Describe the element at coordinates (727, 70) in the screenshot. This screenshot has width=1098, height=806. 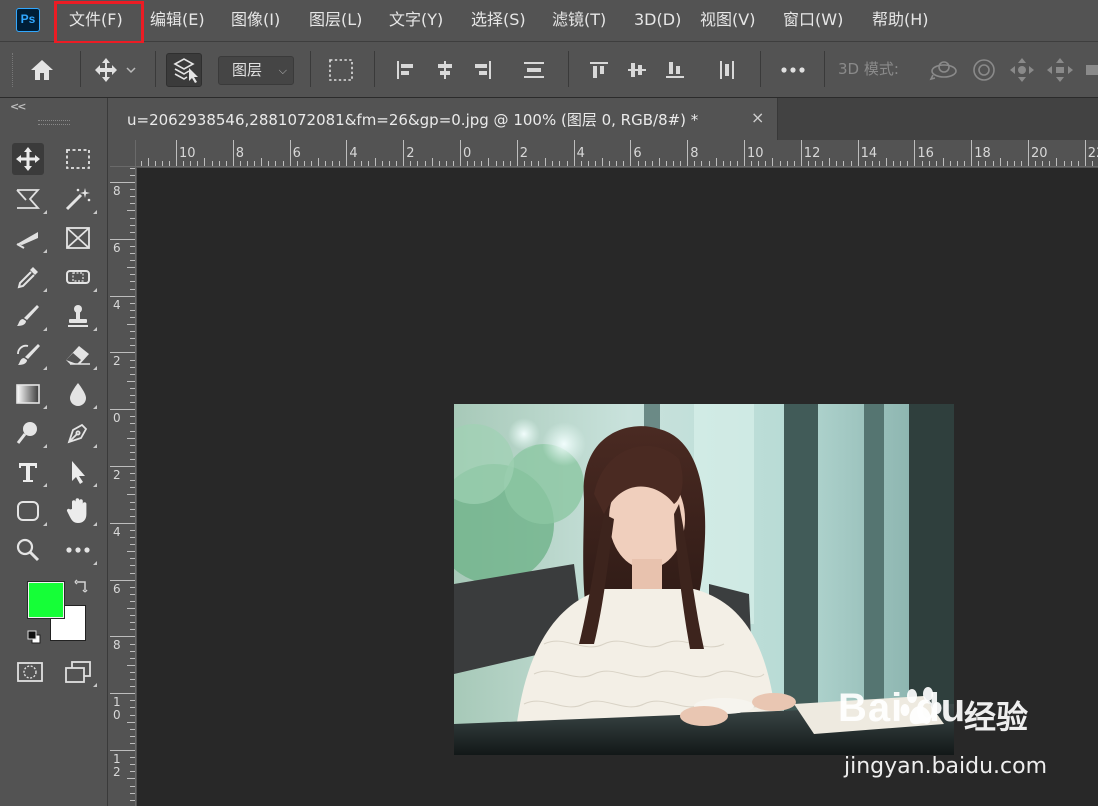
I see `distribute-horizontal-icon` at that location.